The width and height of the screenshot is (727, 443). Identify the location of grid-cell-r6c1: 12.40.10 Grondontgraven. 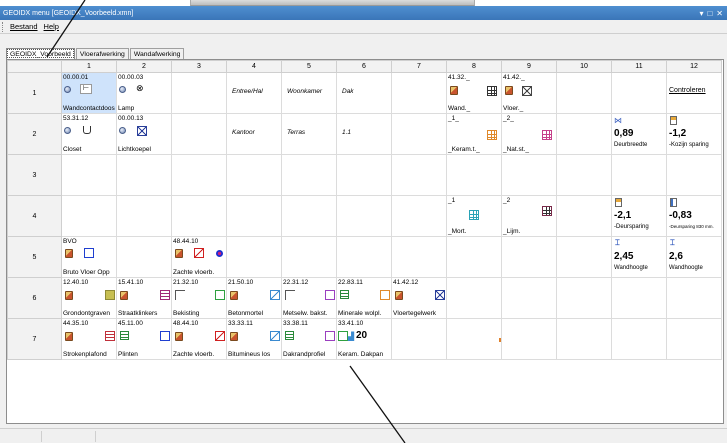
(89, 298).